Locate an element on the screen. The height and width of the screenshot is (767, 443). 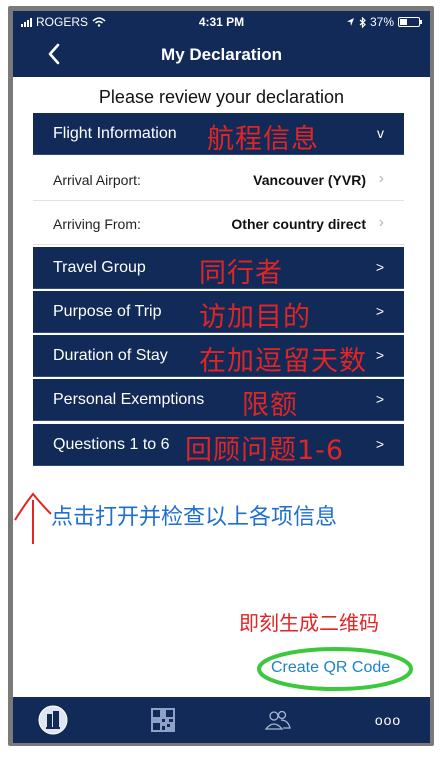
duration-of-stay-row: Duration of Stay 在加逗留天数 > is located at coordinates (218, 356).